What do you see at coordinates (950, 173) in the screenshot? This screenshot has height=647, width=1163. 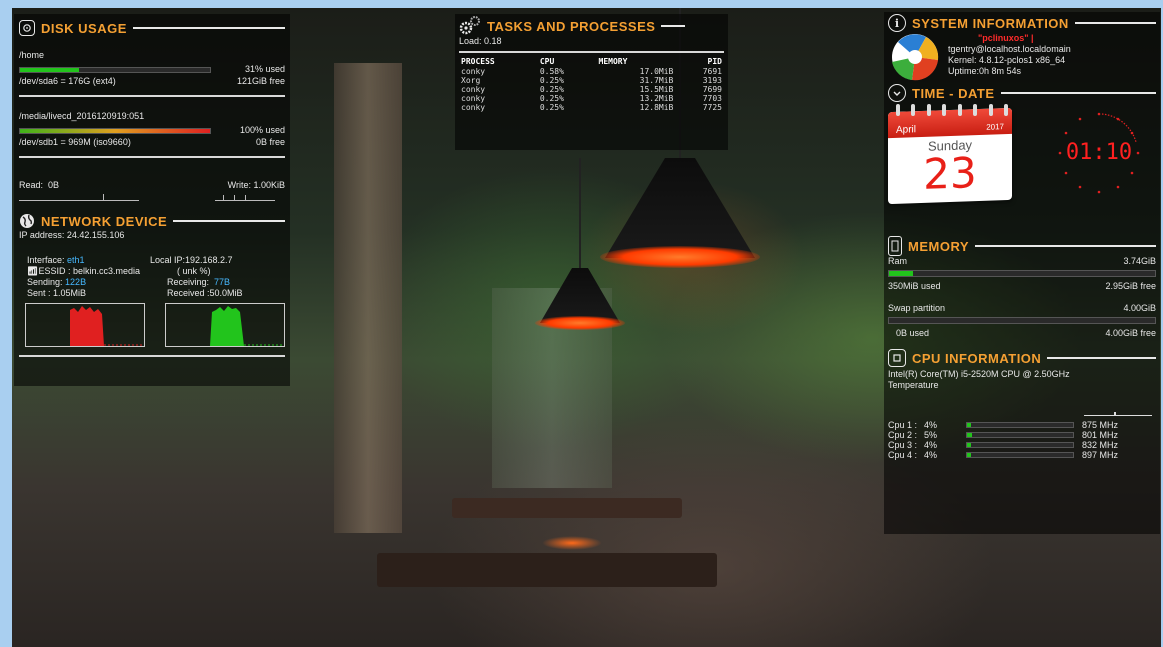 I see `calendar-day: 23` at bounding box center [950, 173].